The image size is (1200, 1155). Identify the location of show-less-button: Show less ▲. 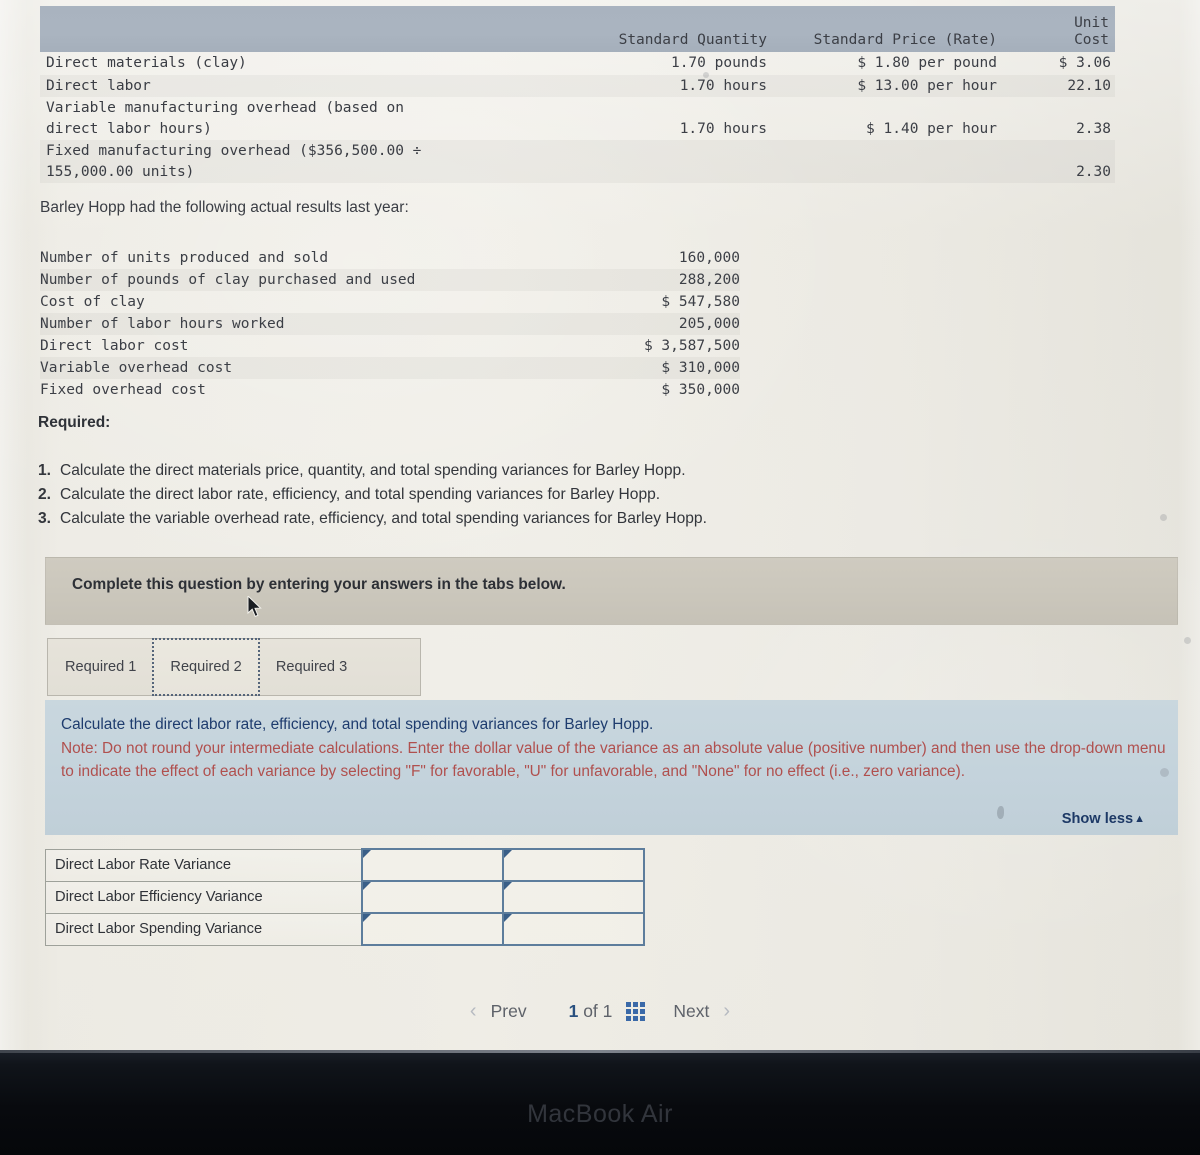
(1103, 819).